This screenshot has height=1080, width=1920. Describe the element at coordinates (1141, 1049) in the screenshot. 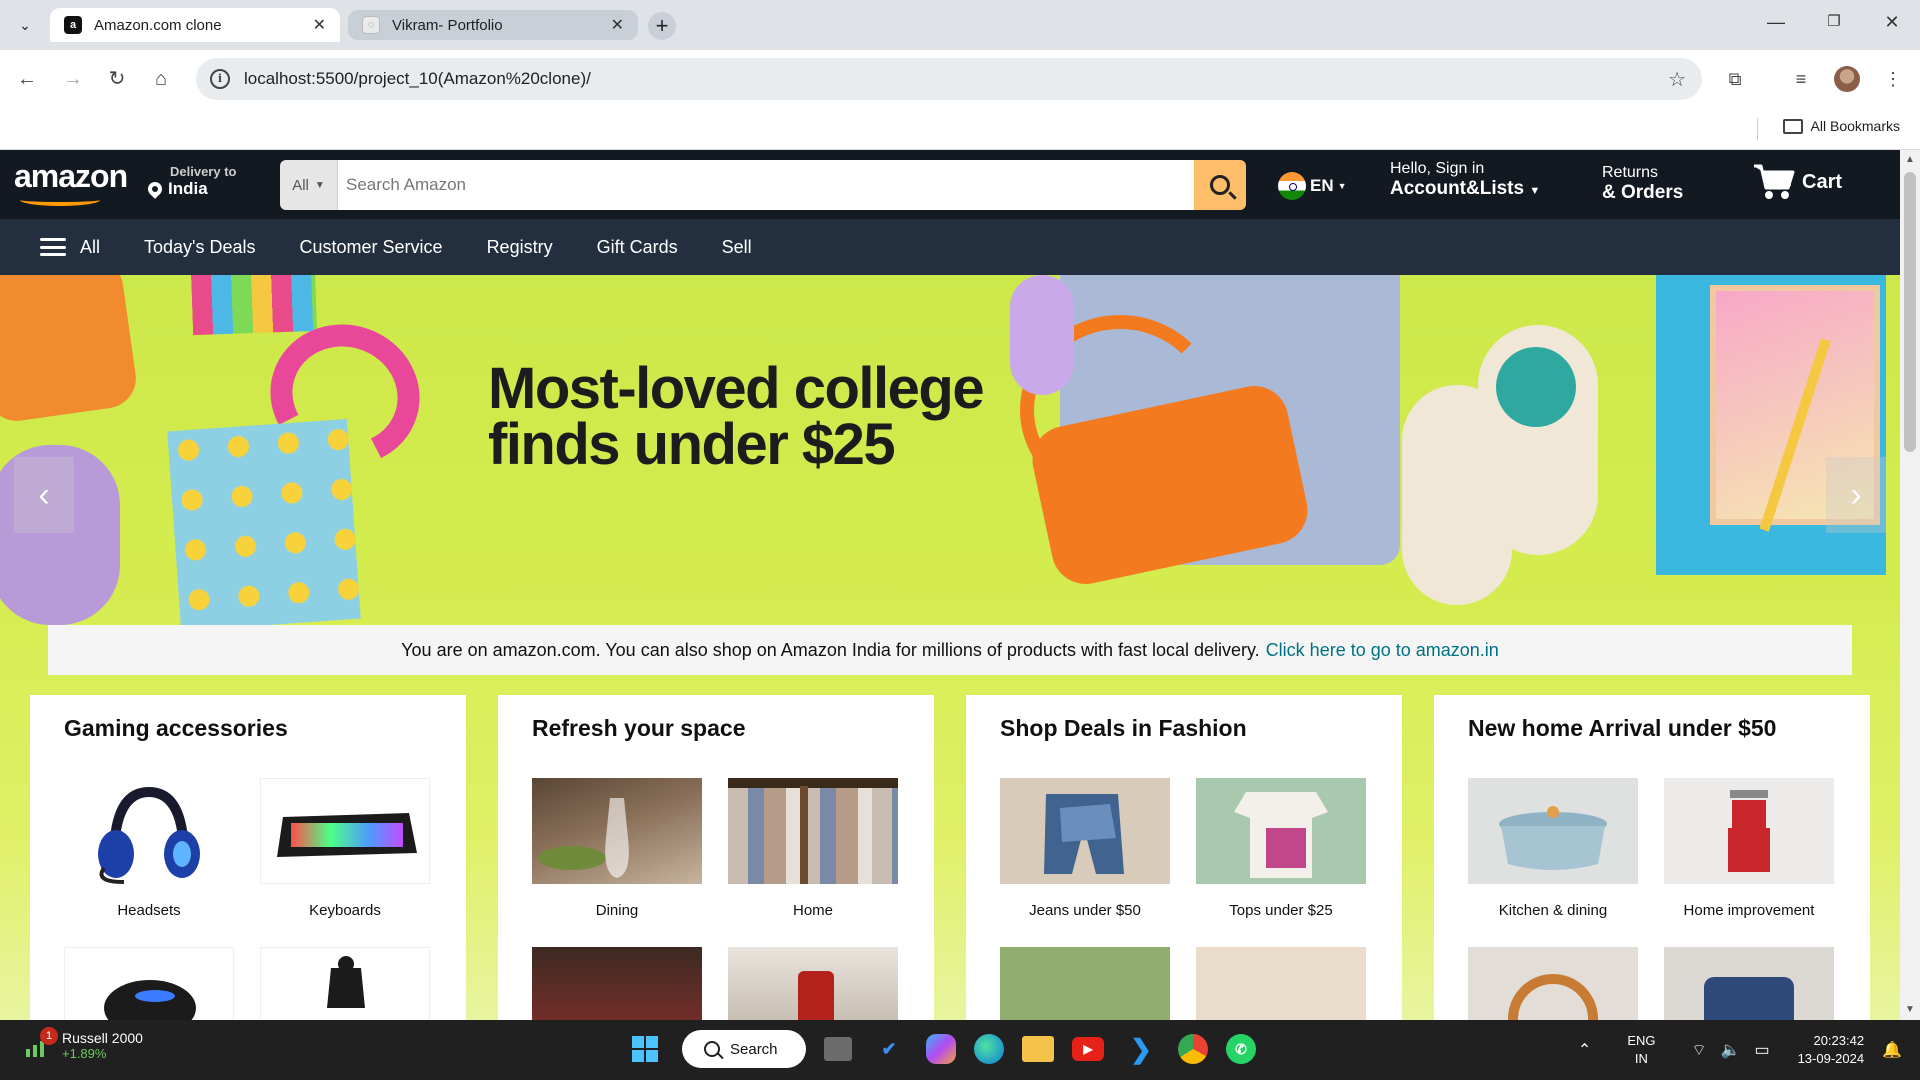

I see `vscode-icon: ❯` at that location.